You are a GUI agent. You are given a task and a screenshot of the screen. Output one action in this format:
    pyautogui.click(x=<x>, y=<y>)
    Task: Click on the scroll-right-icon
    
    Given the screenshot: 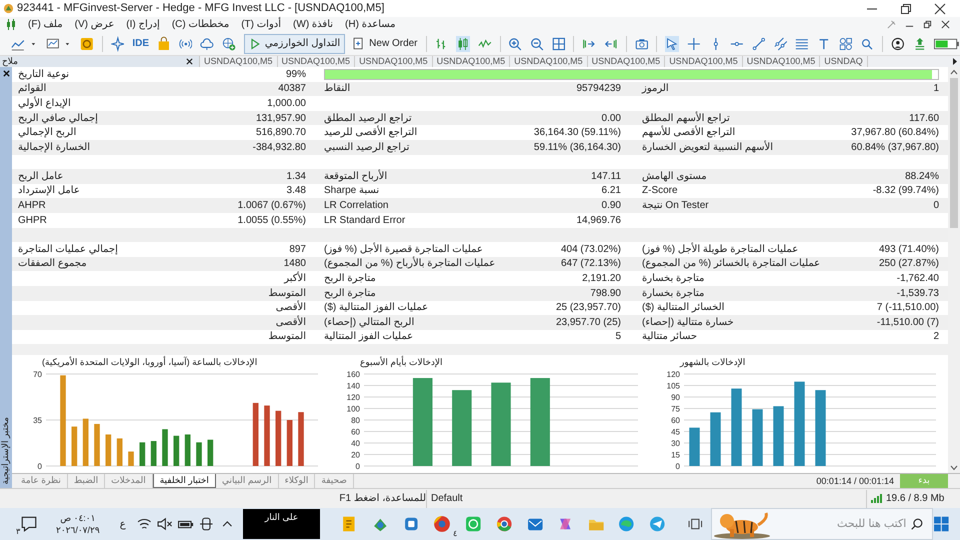 What is the action you would take?
    pyautogui.click(x=955, y=61)
    